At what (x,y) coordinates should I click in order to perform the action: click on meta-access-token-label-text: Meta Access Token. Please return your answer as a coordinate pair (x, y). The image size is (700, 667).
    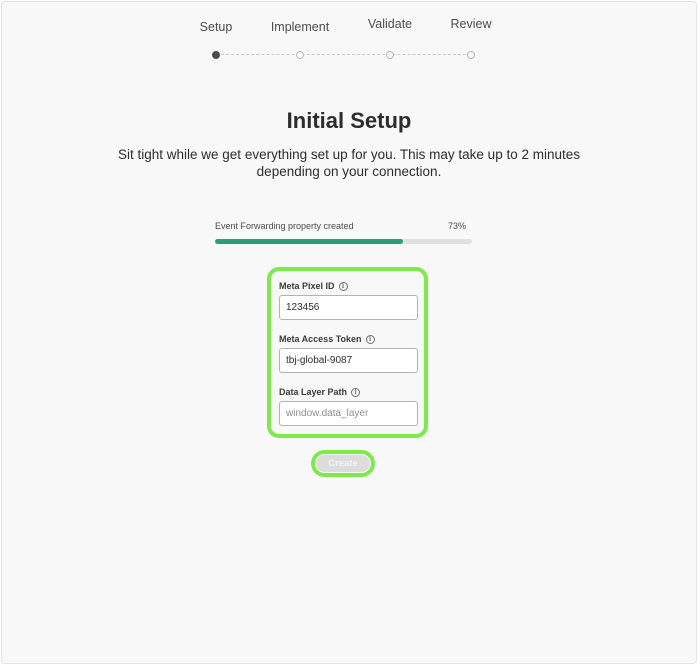
    Looking at the image, I should click on (320, 339).